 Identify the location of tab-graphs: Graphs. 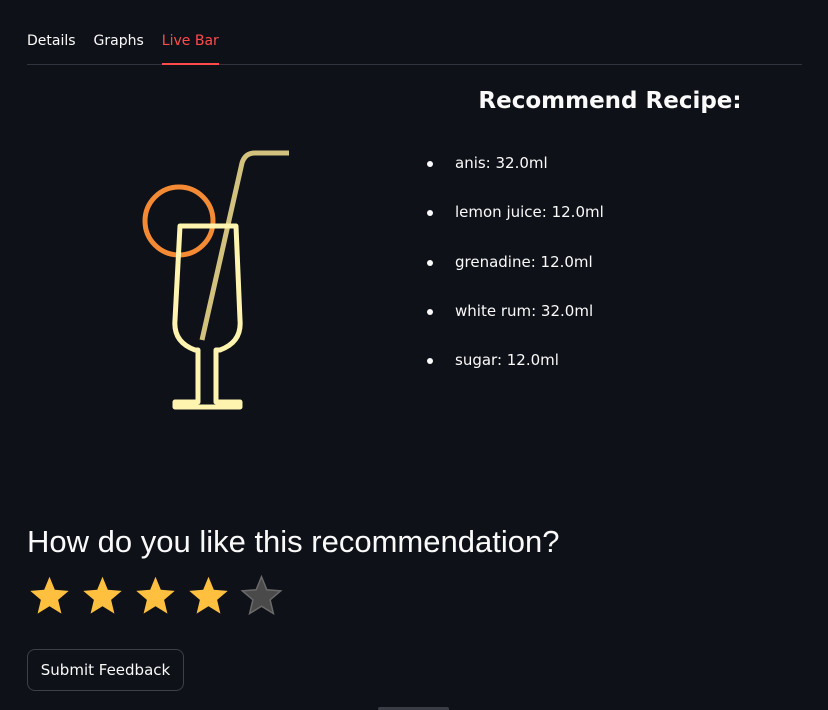
(119, 44).